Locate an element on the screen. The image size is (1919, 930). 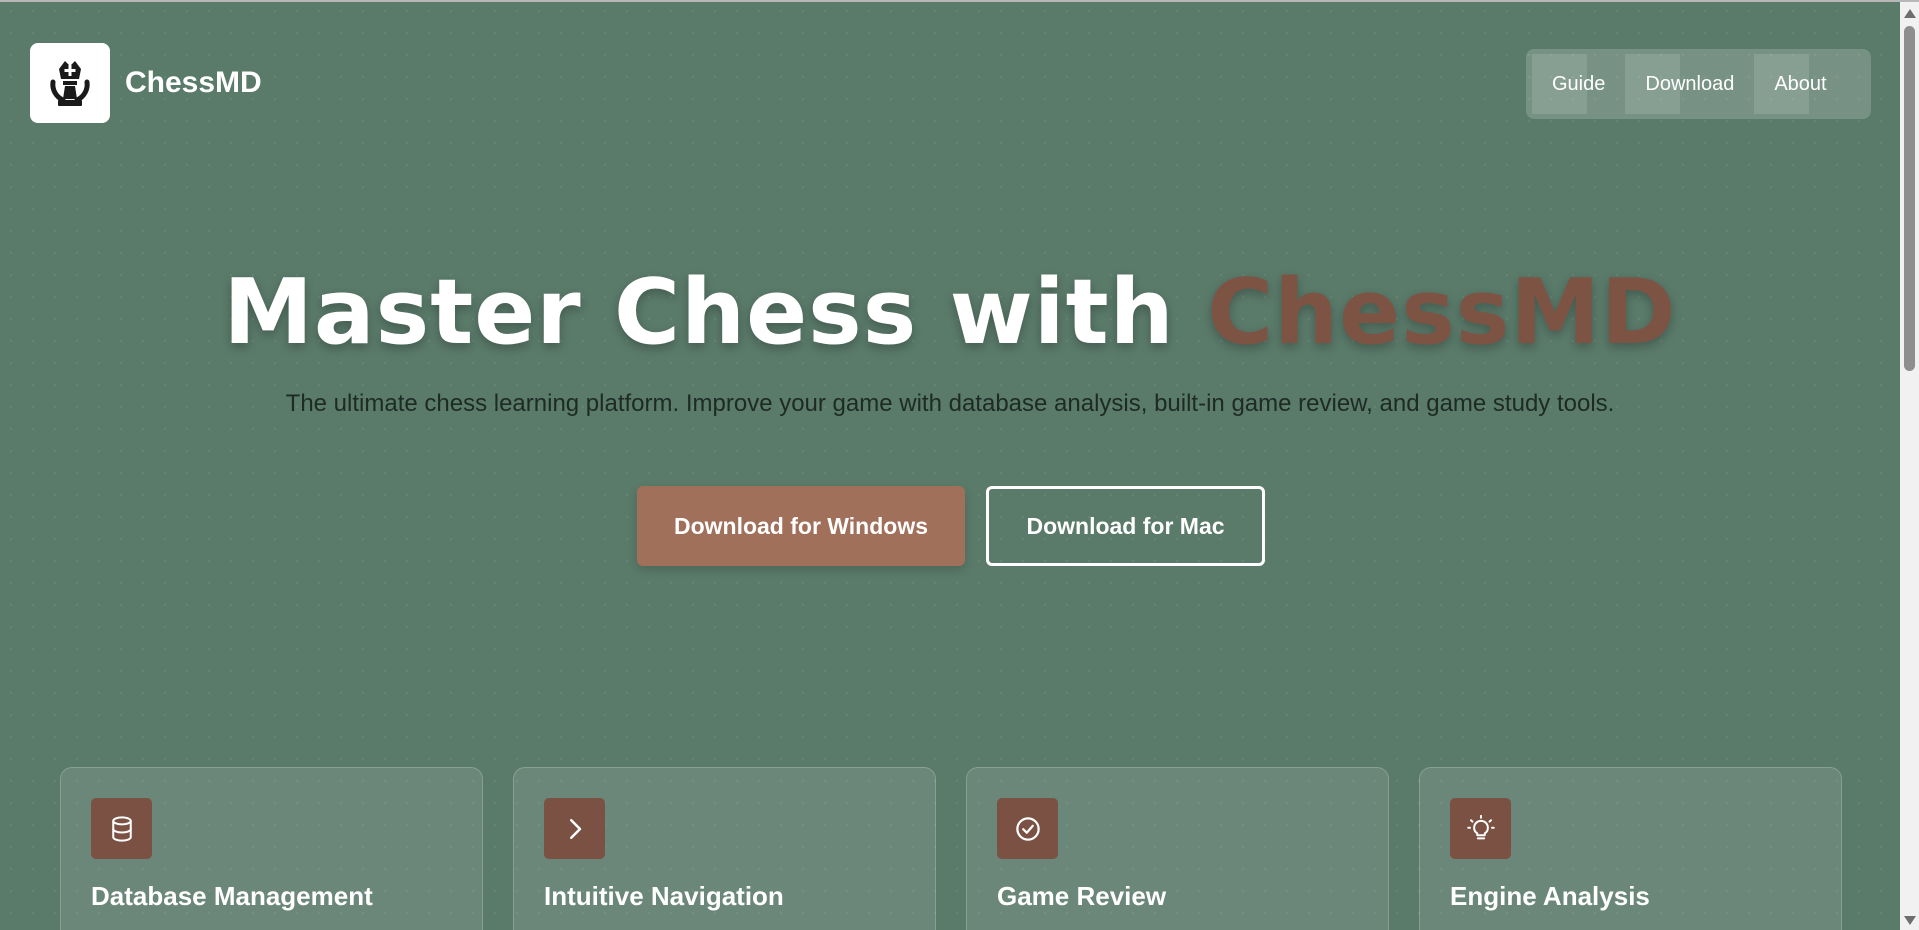
chessmd-logo is located at coordinates (70, 83).